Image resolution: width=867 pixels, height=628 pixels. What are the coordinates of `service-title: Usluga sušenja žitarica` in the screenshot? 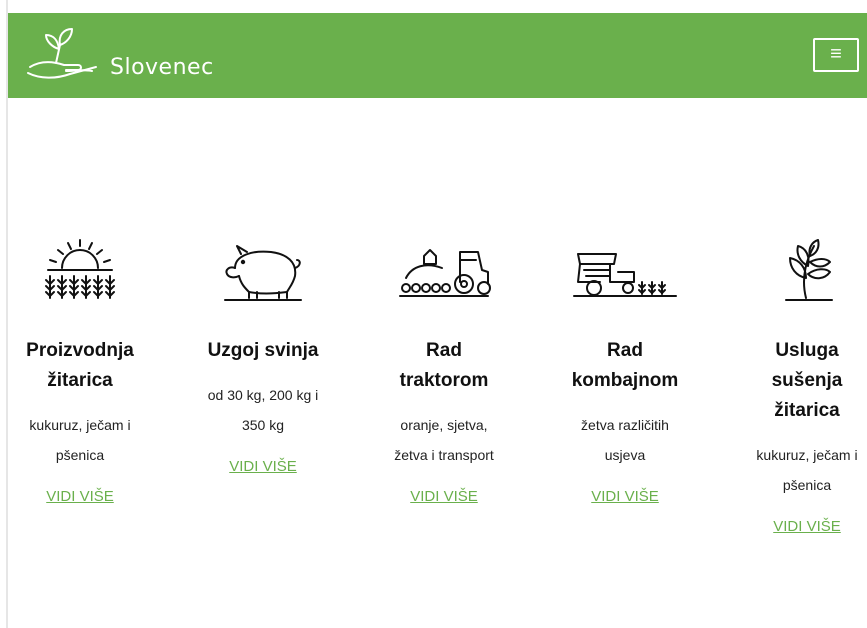 It's located at (807, 380).